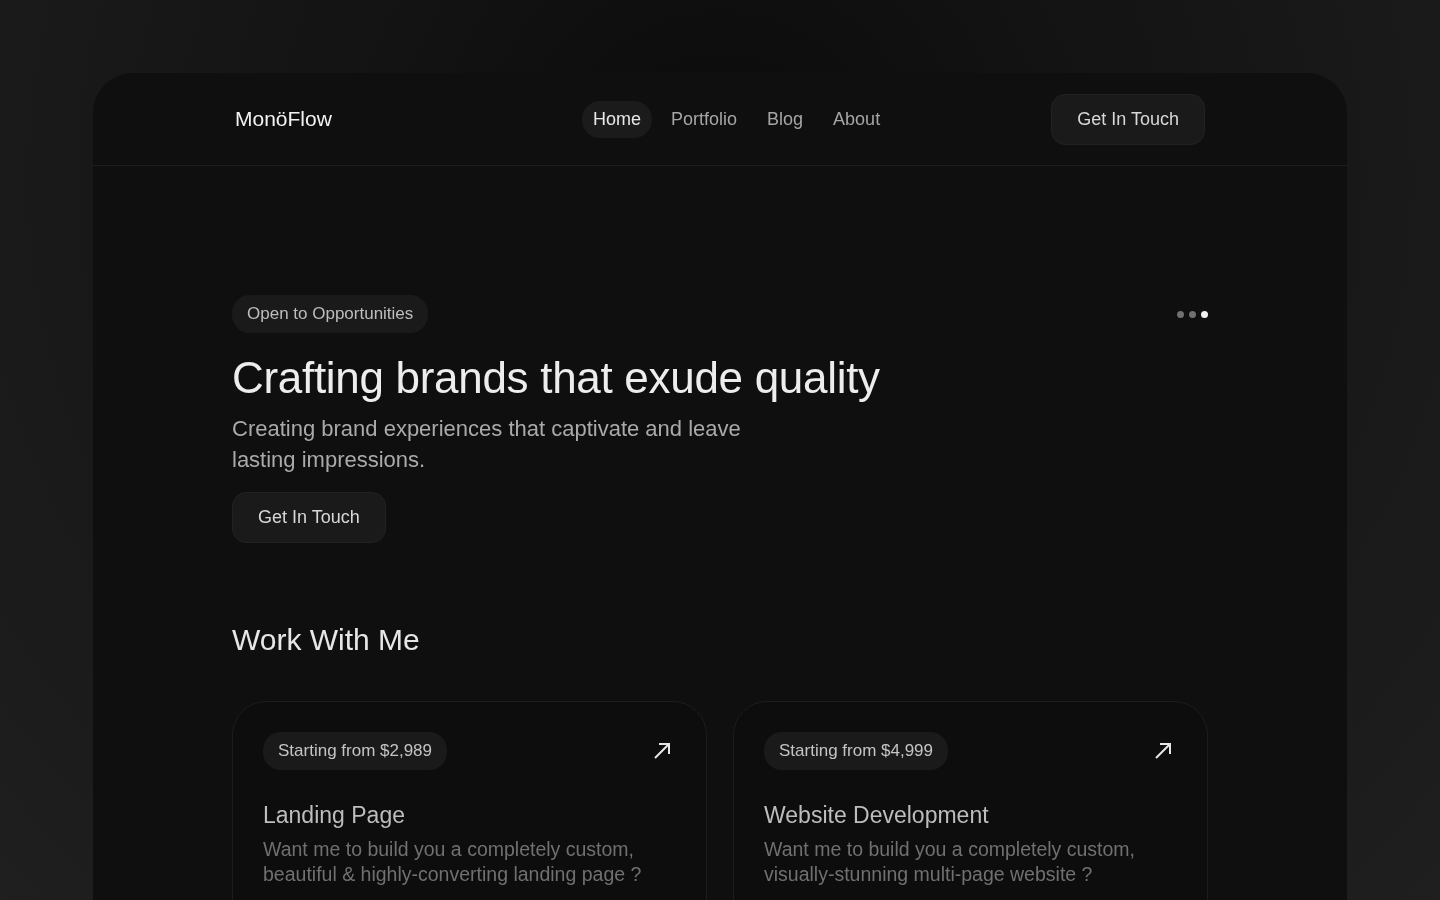 The height and width of the screenshot is (900, 1440). What do you see at coordinates (556, 378) in the screenshot?
I see `hero-title: Crafting brands that exude quality` at bounding box center [556, 378].